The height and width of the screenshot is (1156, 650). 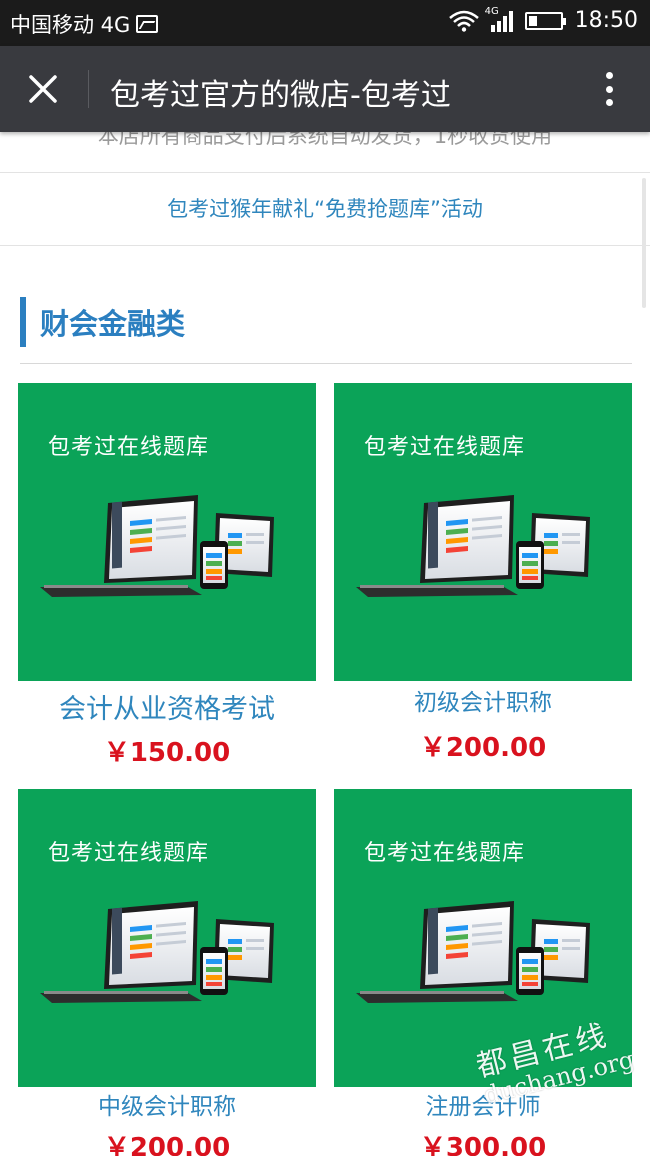 I want to click on title-bar: 包考过官方的微店-包考过, so click(x=325, y=89).